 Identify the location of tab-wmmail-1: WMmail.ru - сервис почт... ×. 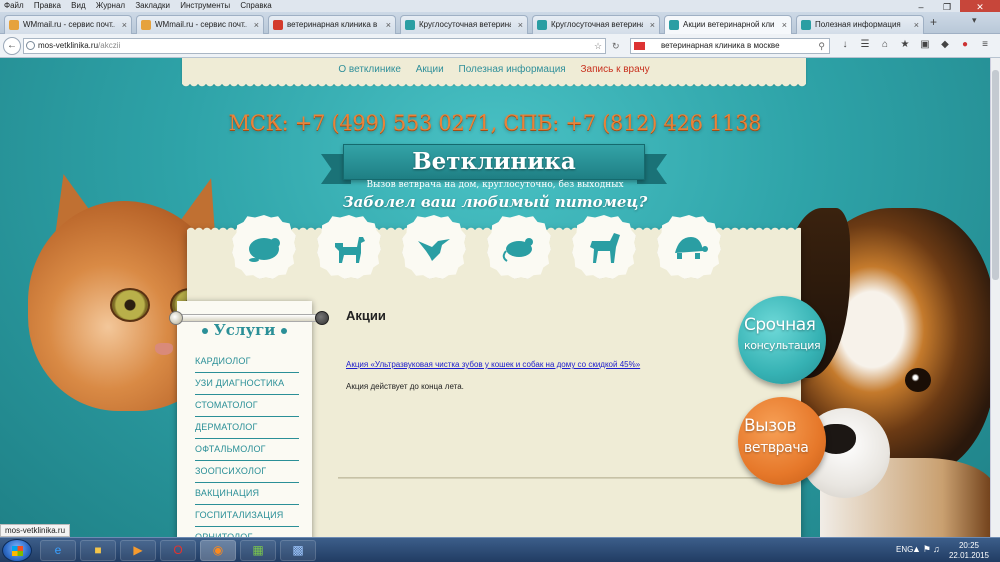
(68, 24).